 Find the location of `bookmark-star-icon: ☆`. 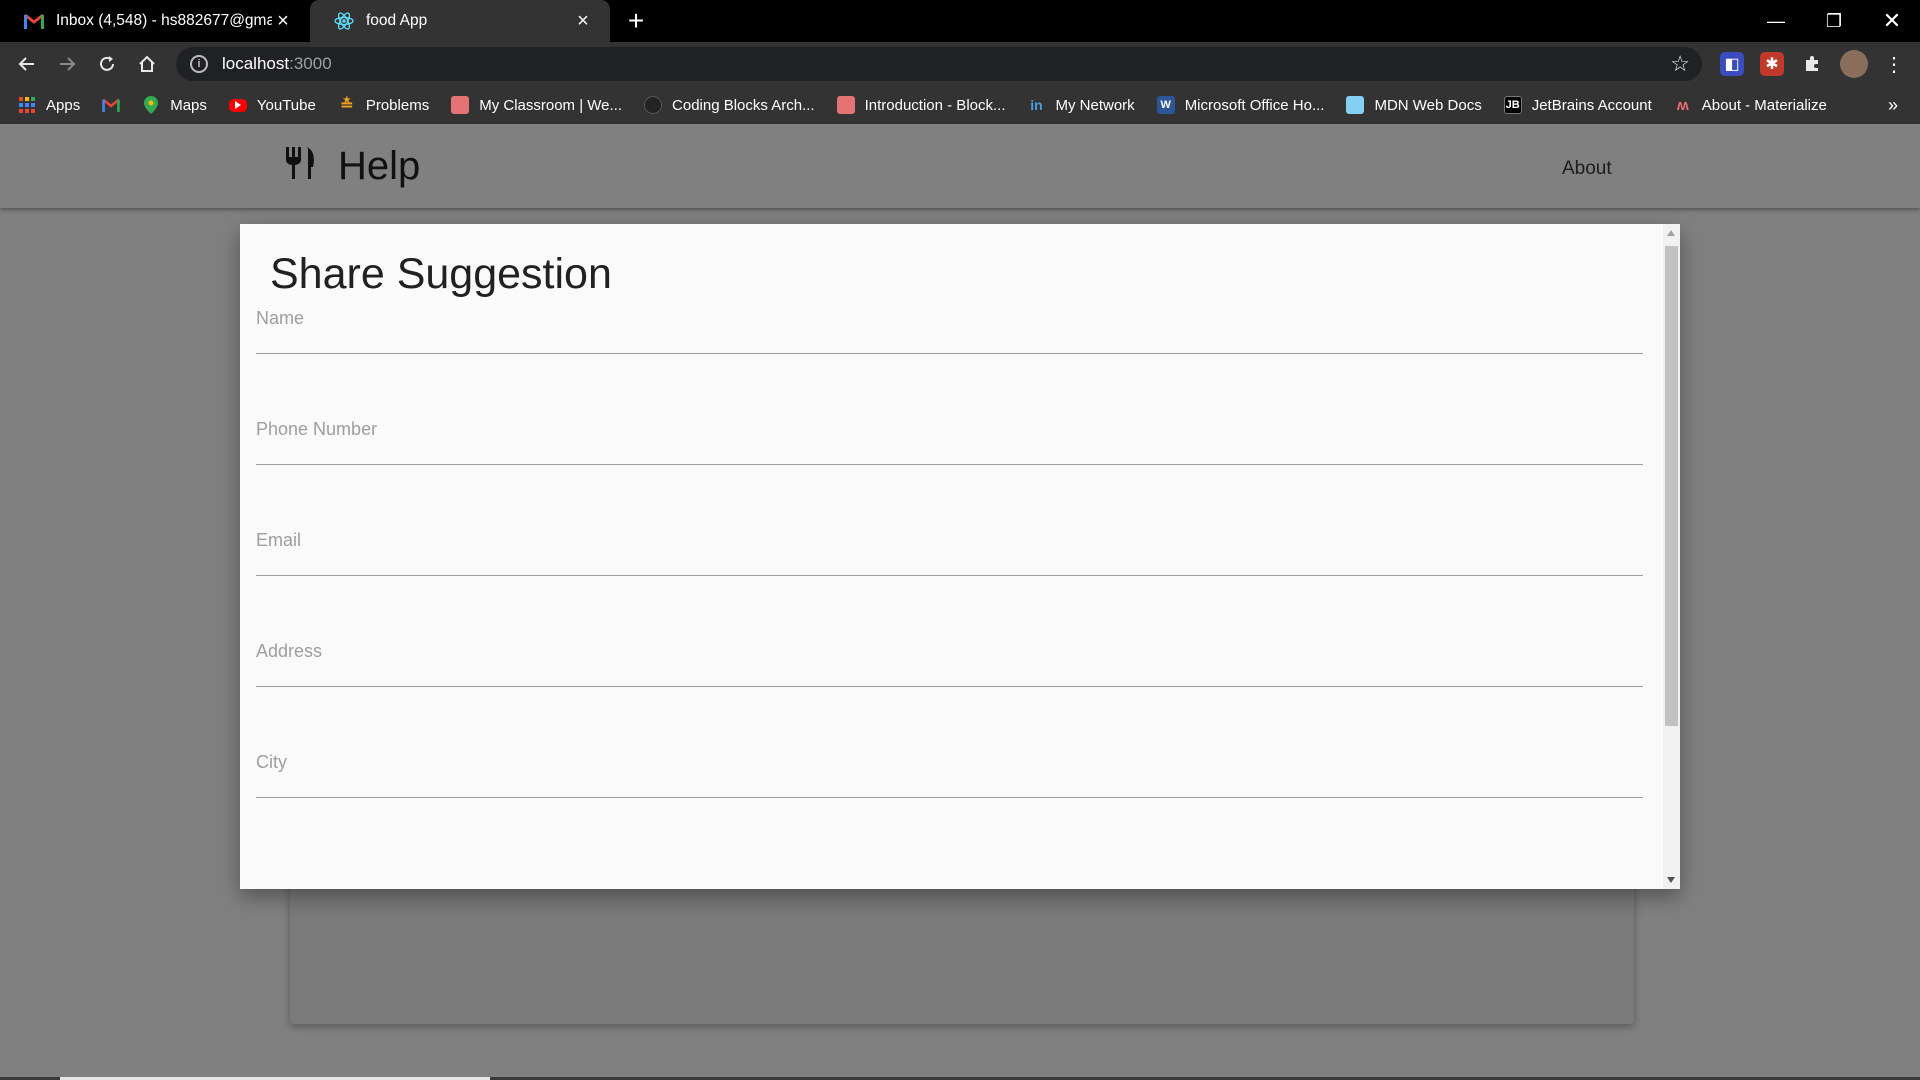

bookmark-star-icon: ☆ is located at coordinates (1680, 64).